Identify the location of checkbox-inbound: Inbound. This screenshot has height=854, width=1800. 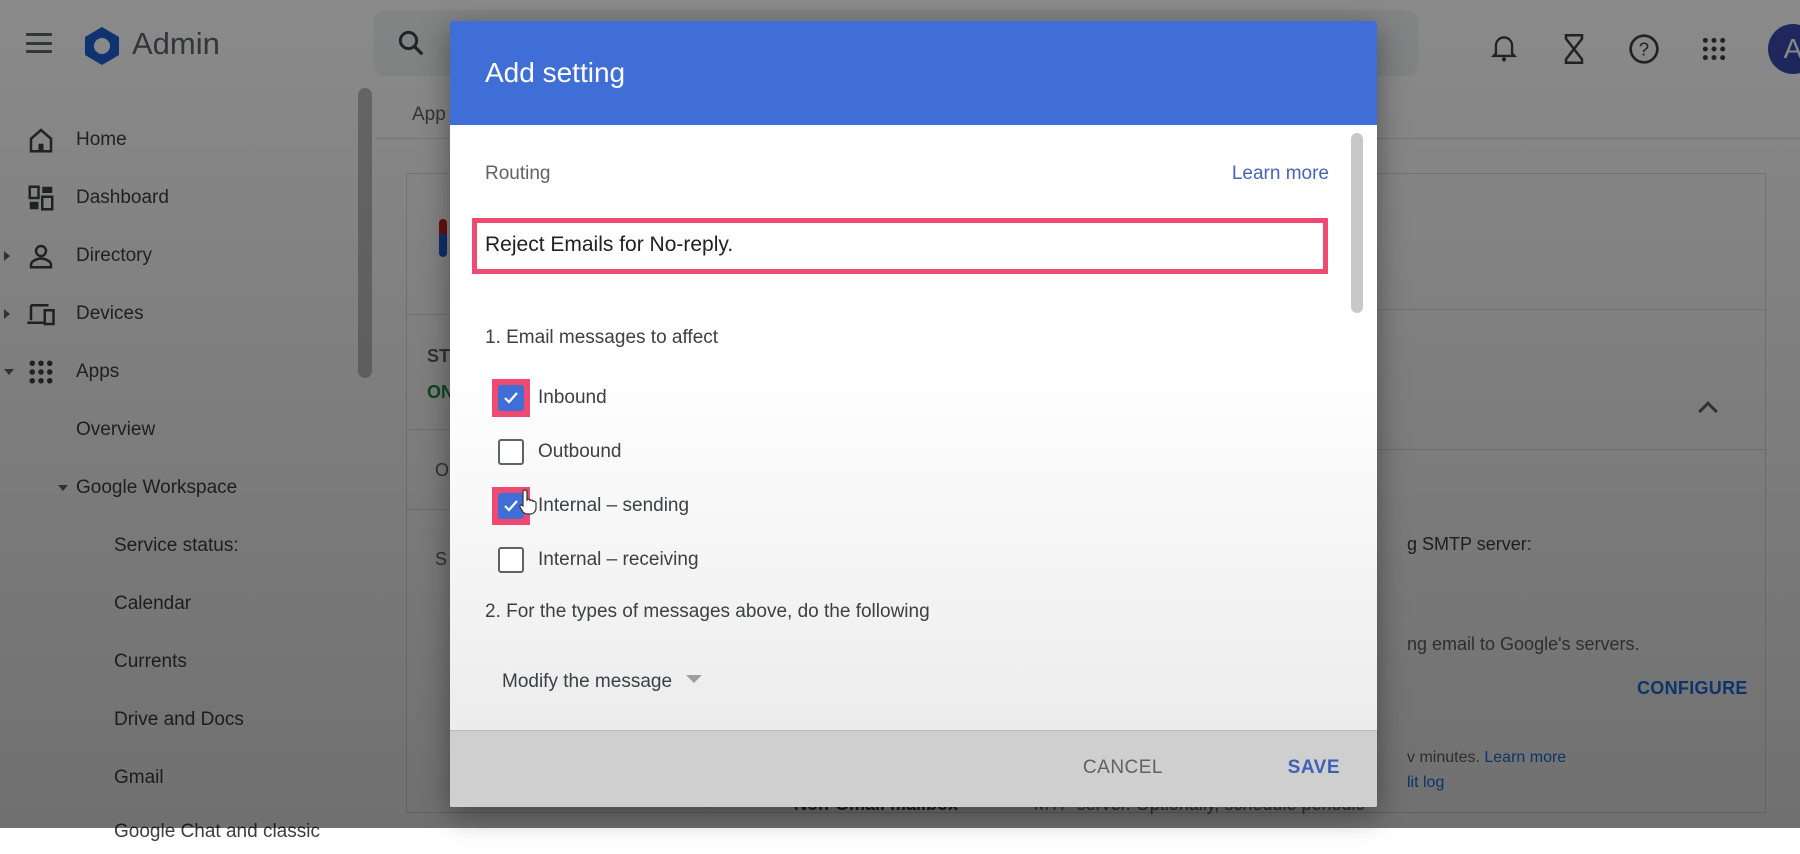
(549, 398).